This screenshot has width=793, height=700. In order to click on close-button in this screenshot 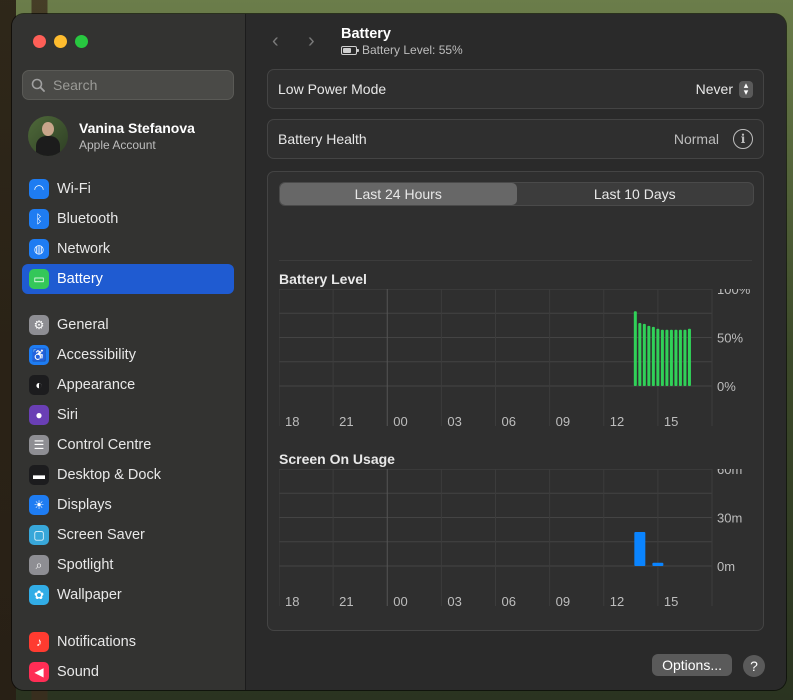, I will do `click(39, 41)`.